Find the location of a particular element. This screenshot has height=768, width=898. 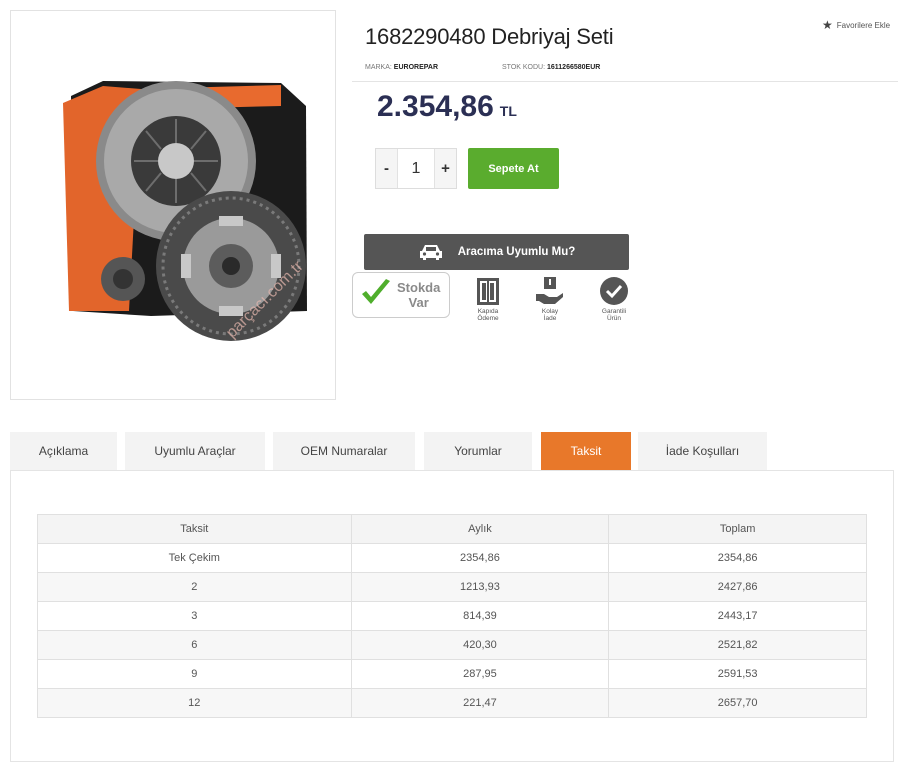

in-stock-badge: Stokda Var is located at coordinates (401, 295).